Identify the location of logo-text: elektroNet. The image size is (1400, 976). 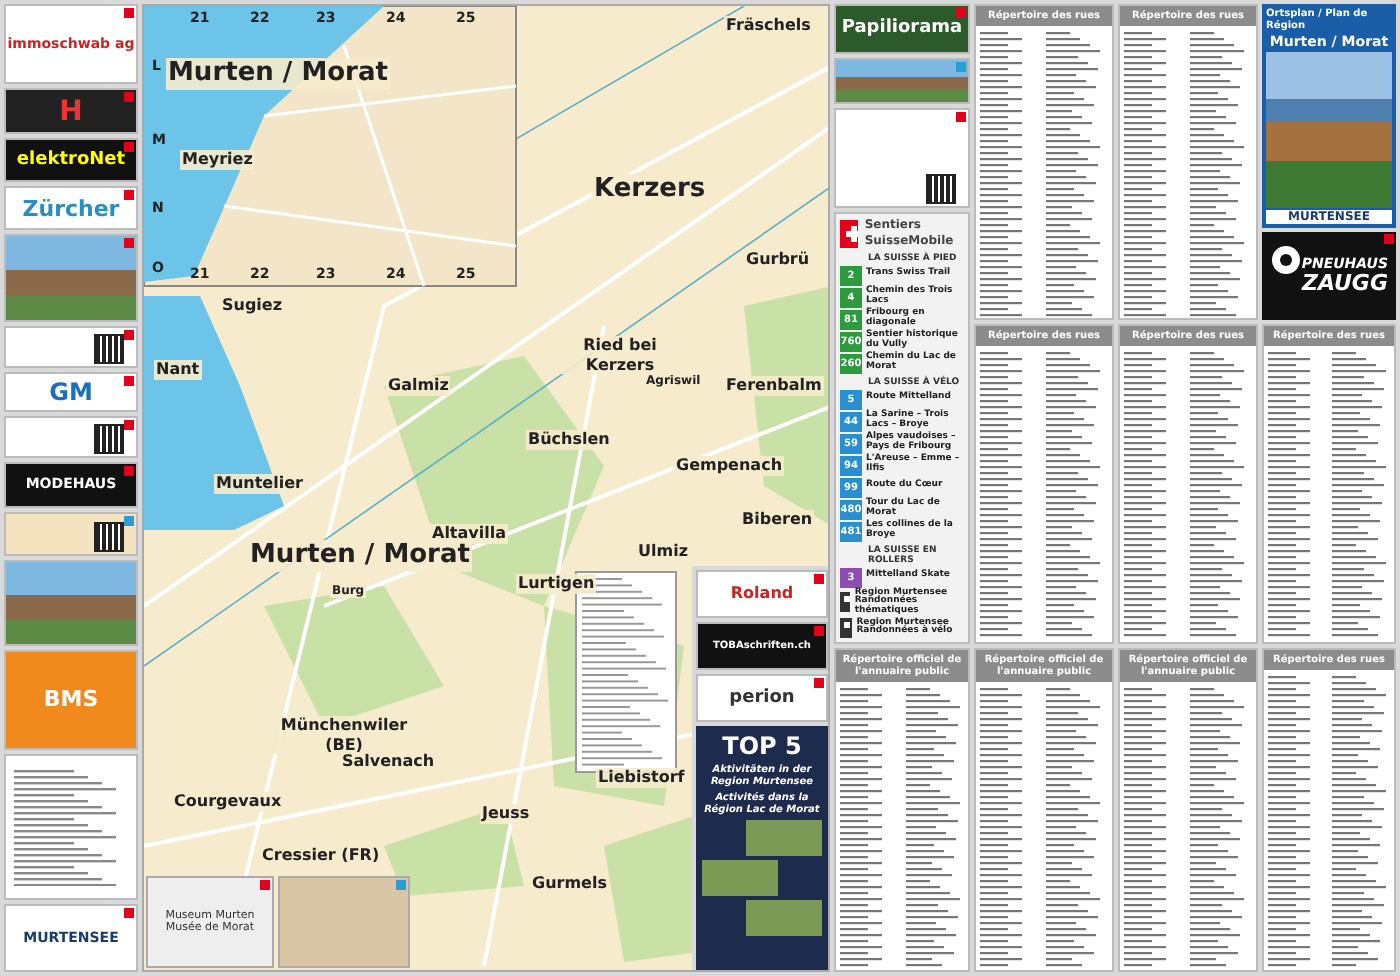
(71, 160).